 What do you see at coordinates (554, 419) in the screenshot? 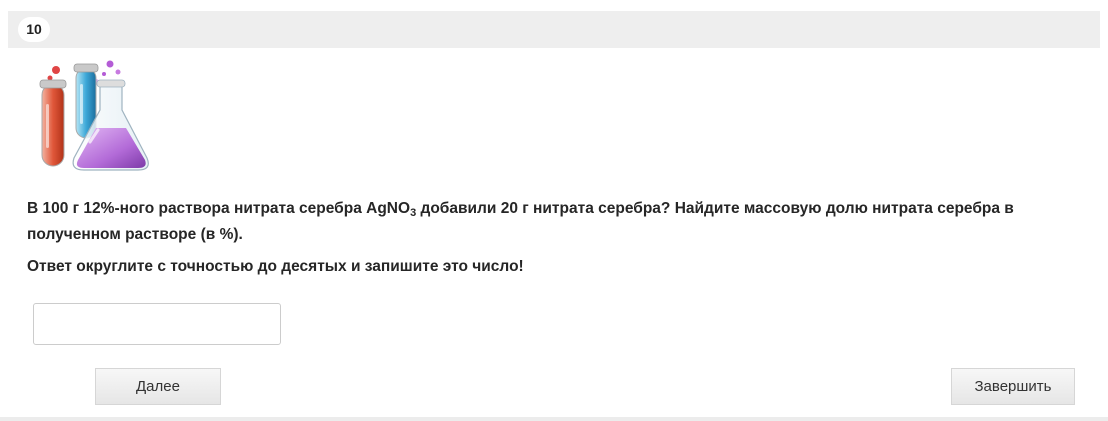
I see `bottom-divider` at bounding box center [554, 419].